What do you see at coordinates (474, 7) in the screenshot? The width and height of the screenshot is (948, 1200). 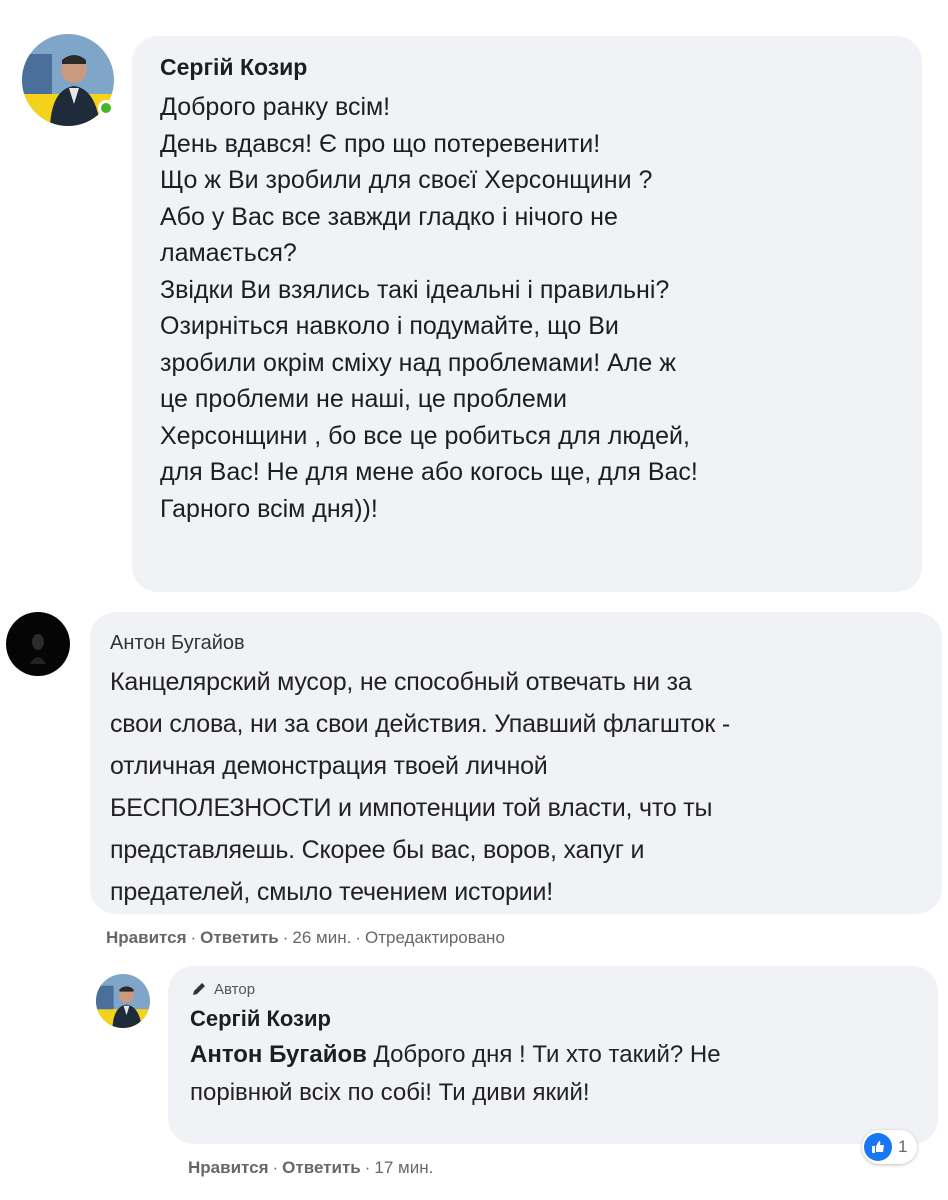 I see `cropped-top-text` at bounding box center [474, 7].